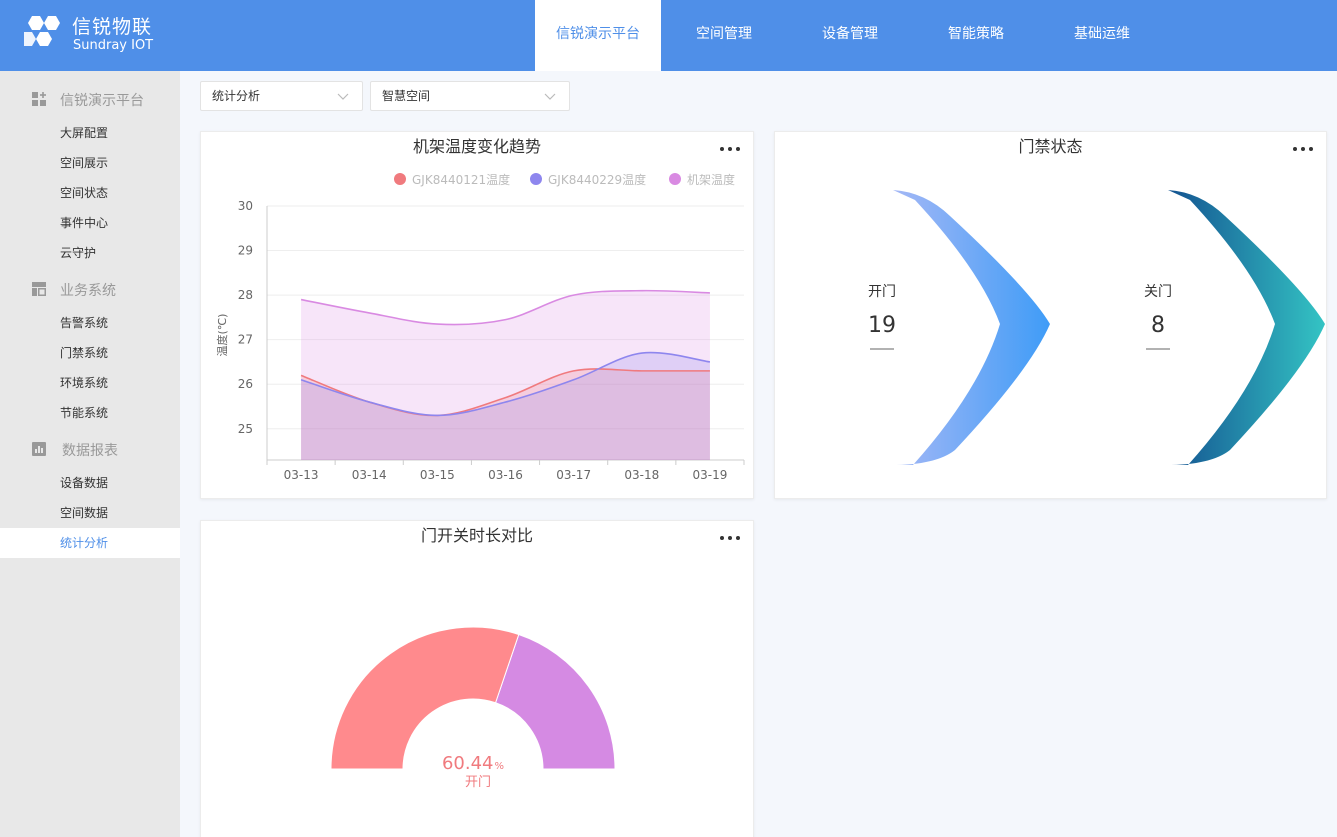 This screenshot has height=837, width=1337. I want to click on sidebar-item-space-data: 空间数据, so click(90, 513).